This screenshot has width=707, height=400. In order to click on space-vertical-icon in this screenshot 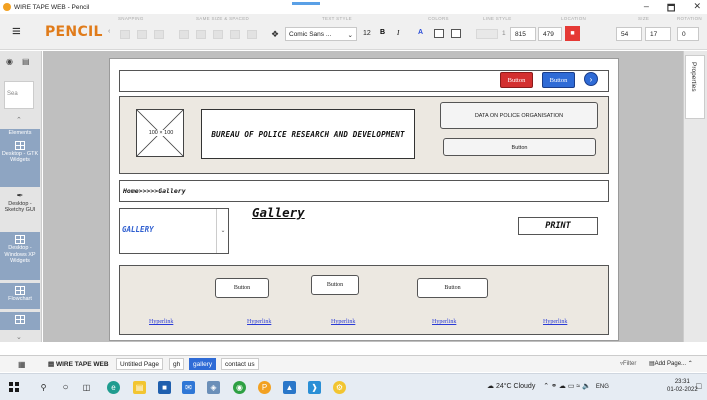, I will do `click(235, 34)`.